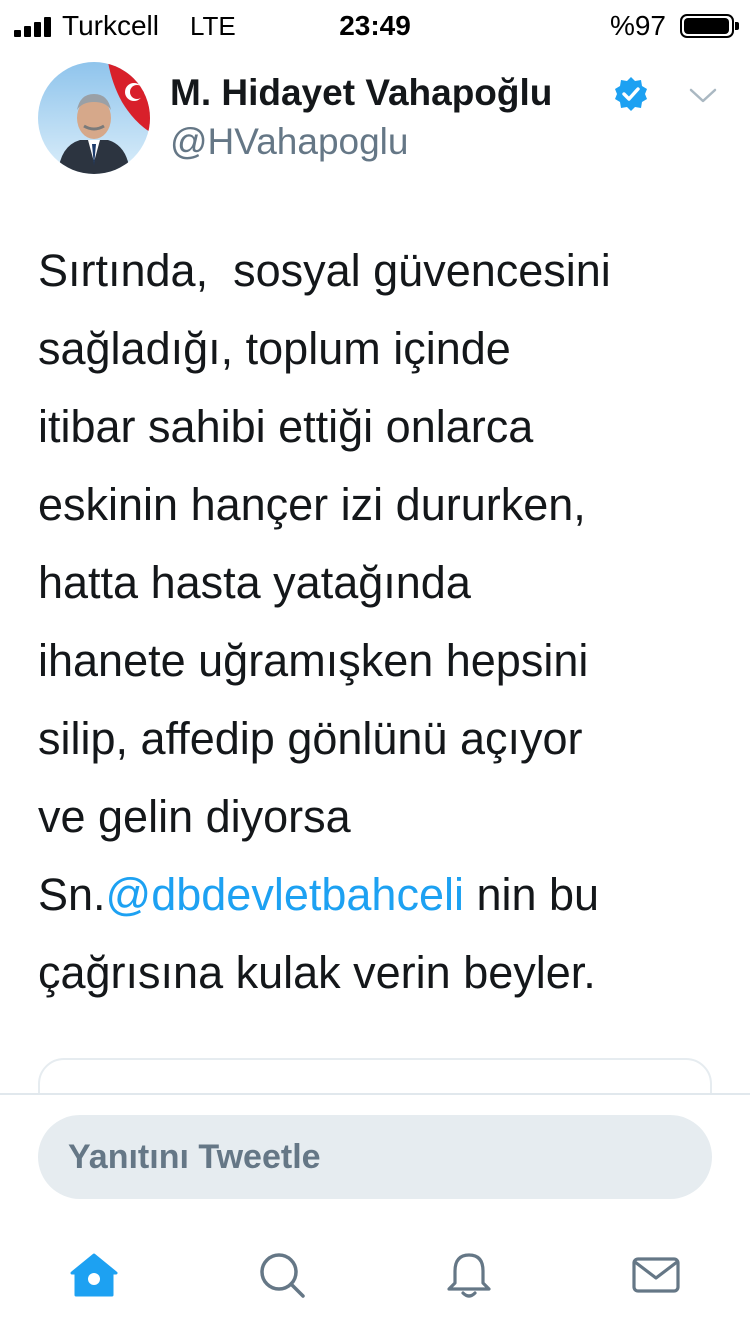 This screenshot has width=750, height=1334. What do you see at coordinates (324, 270) in the screenshot?
I see `tweet-line: Sırtında, sosyal güvencesini` at bounding box center [324, 270].